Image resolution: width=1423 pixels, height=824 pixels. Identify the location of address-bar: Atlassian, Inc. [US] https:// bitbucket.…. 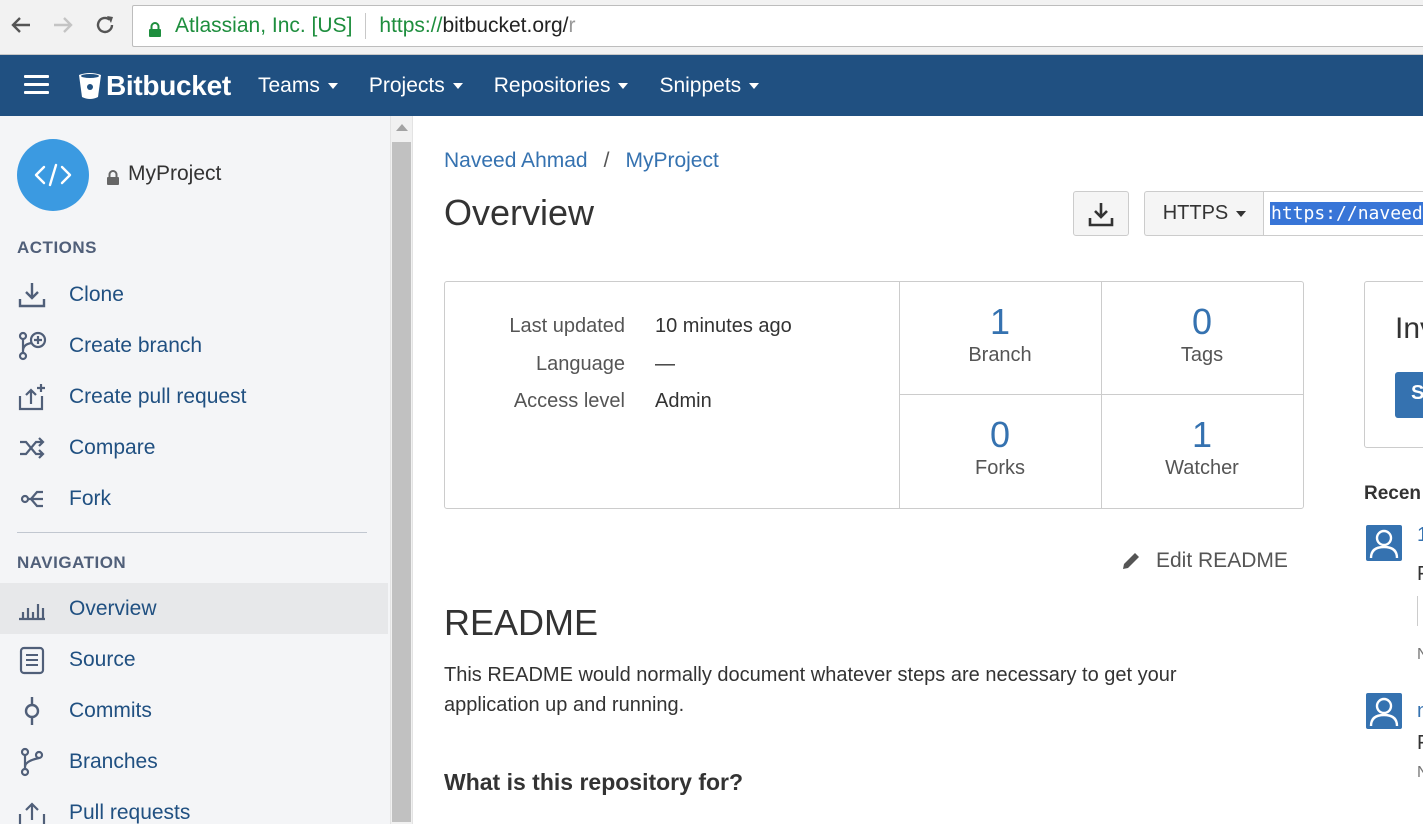
(777, 26).